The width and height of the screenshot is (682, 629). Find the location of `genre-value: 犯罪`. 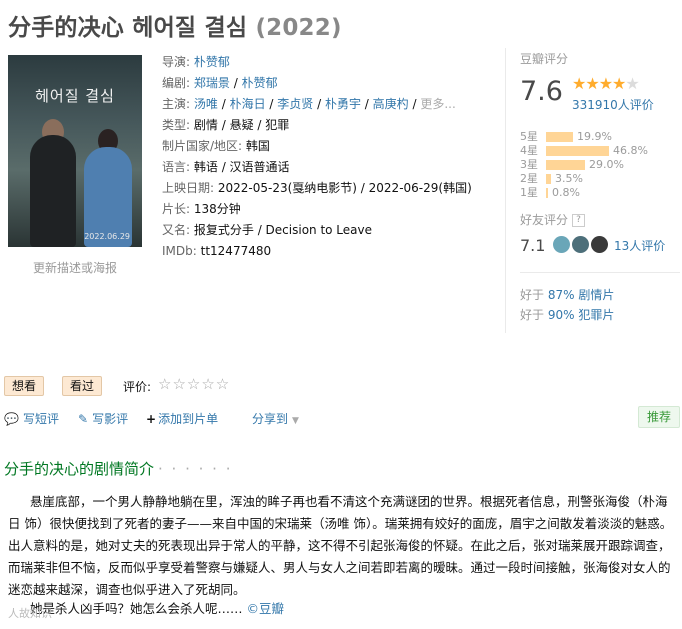

genre-value: 犯罪 is located at coordinates (277, 125).